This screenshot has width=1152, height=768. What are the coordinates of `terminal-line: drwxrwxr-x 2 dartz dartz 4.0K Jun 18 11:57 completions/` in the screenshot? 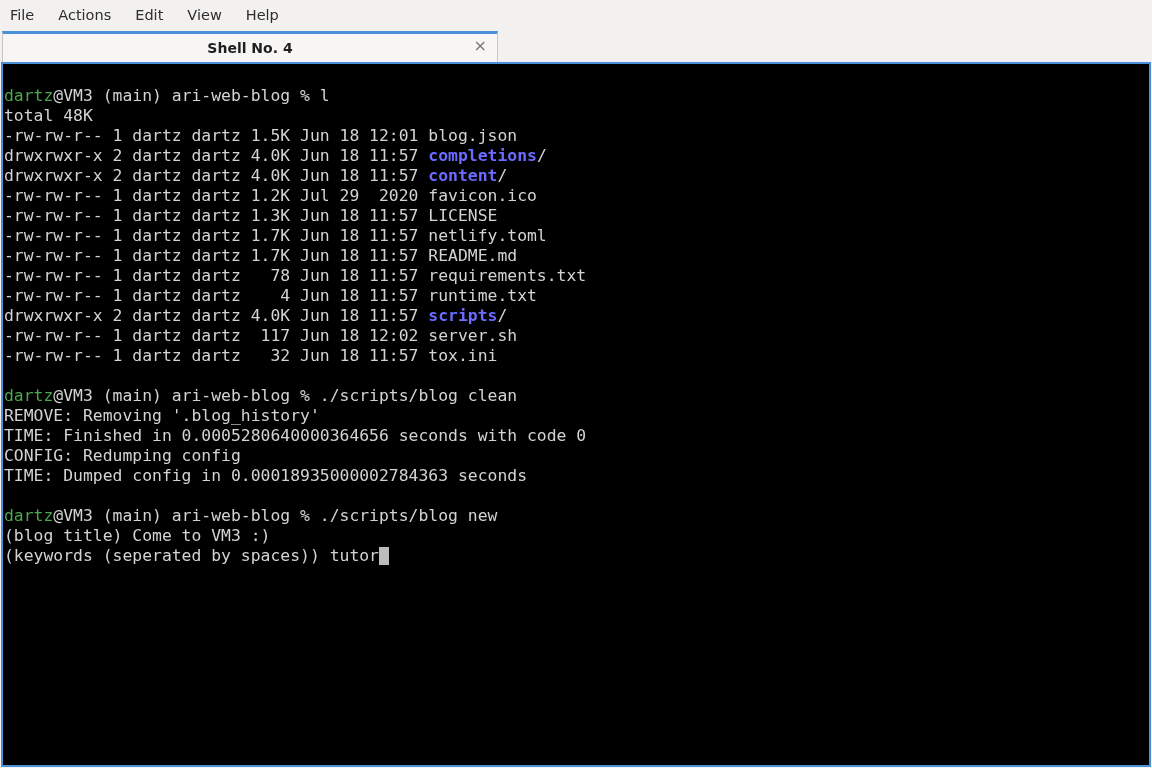 It's located at (275, 156).